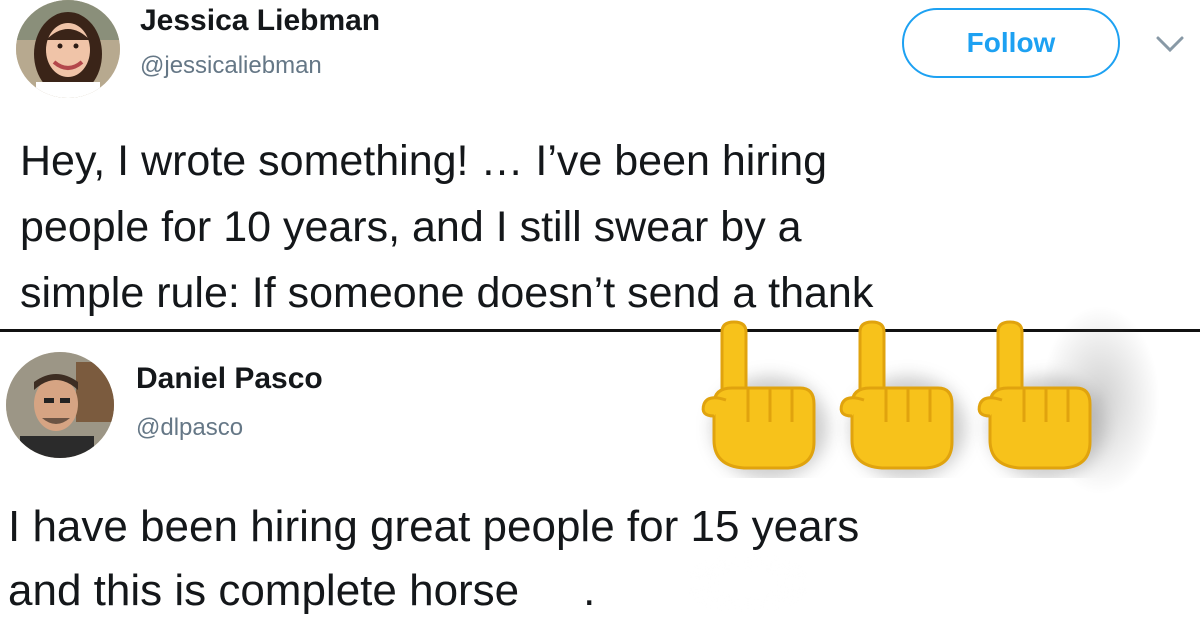 The height and width of the screenshot is (628, 1200). I want to click on avatar-jessica, so click(68, 49).